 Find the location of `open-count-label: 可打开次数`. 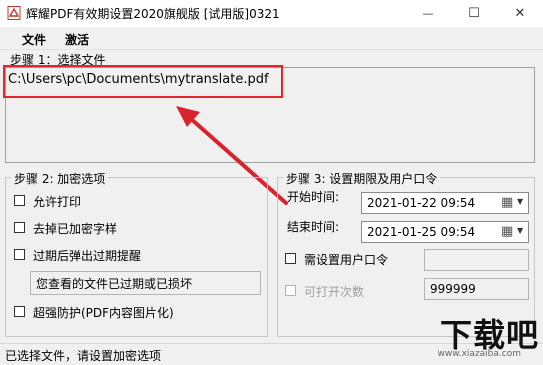

open-count-label: 可打开次数 is located at coordinates (334, 291).